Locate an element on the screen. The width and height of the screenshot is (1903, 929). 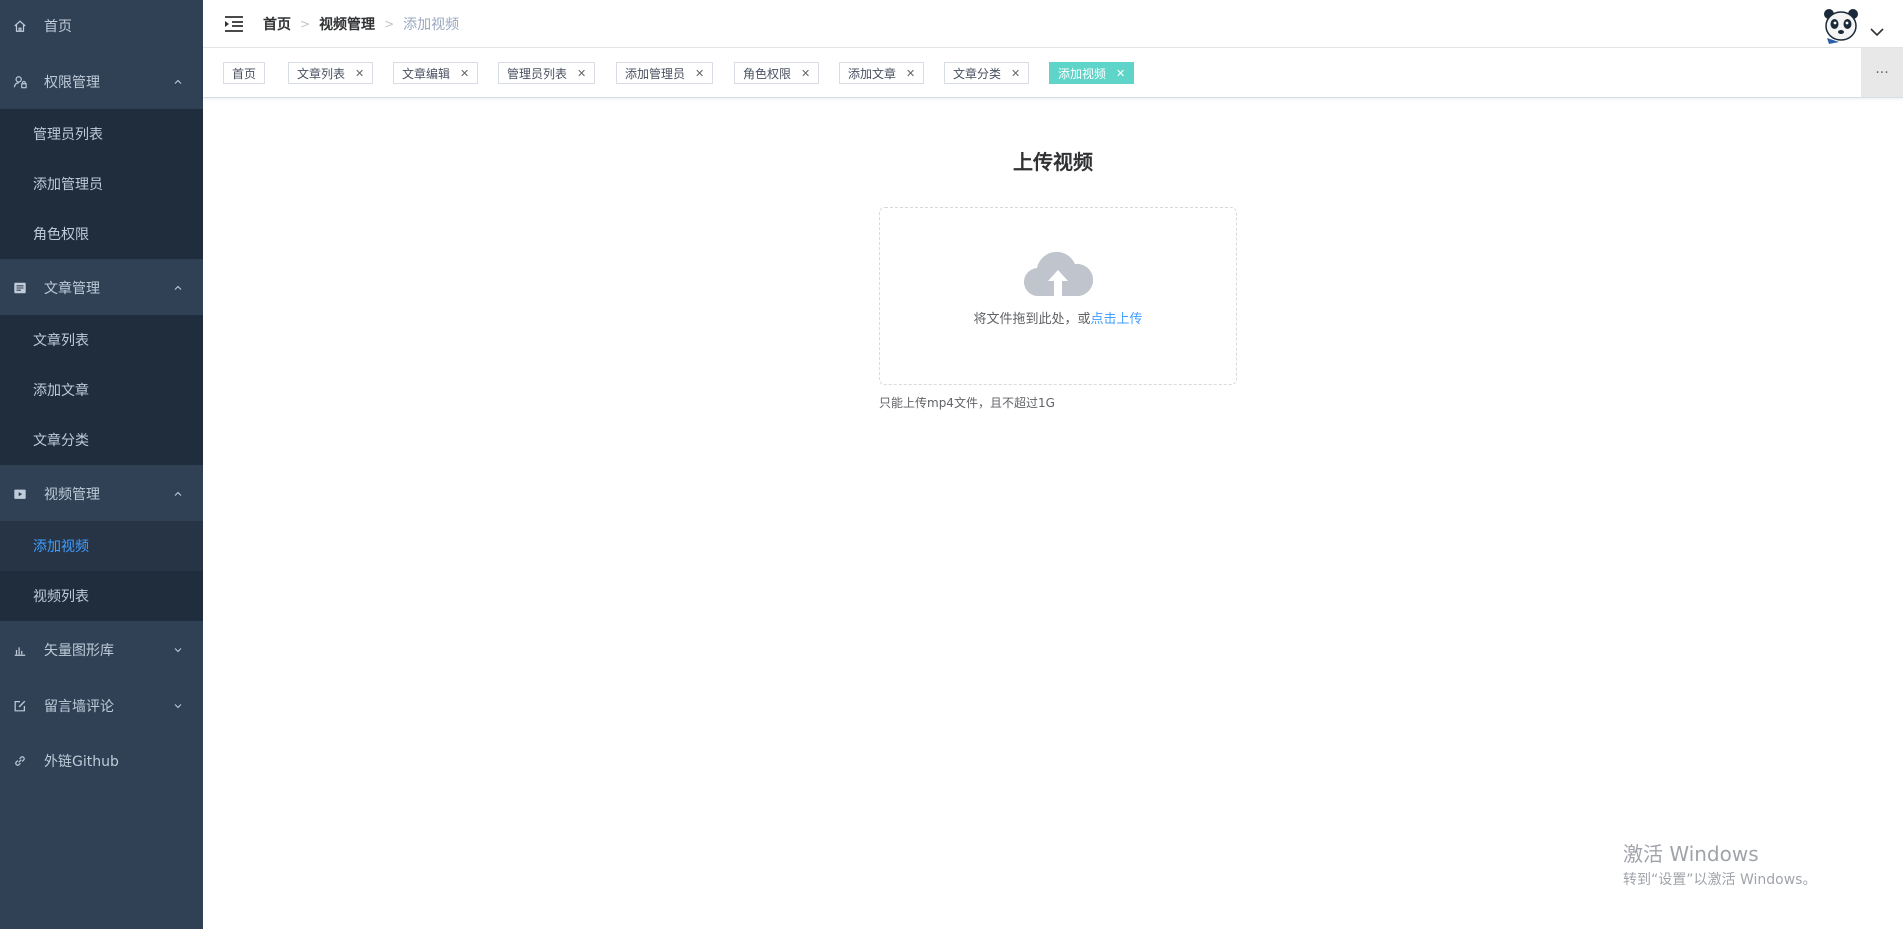
sidebar-item-add-video: 添加视频 is located at coordinates (101, 546).